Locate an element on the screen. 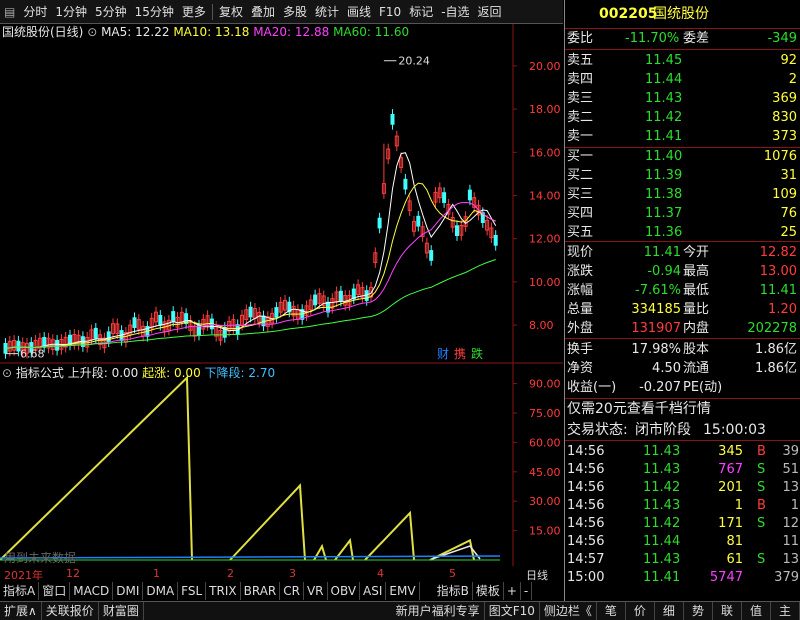 The height and width of the screenshot is (620, 800). ask-level-label: 卖一 is located at coordinates (580, 136).